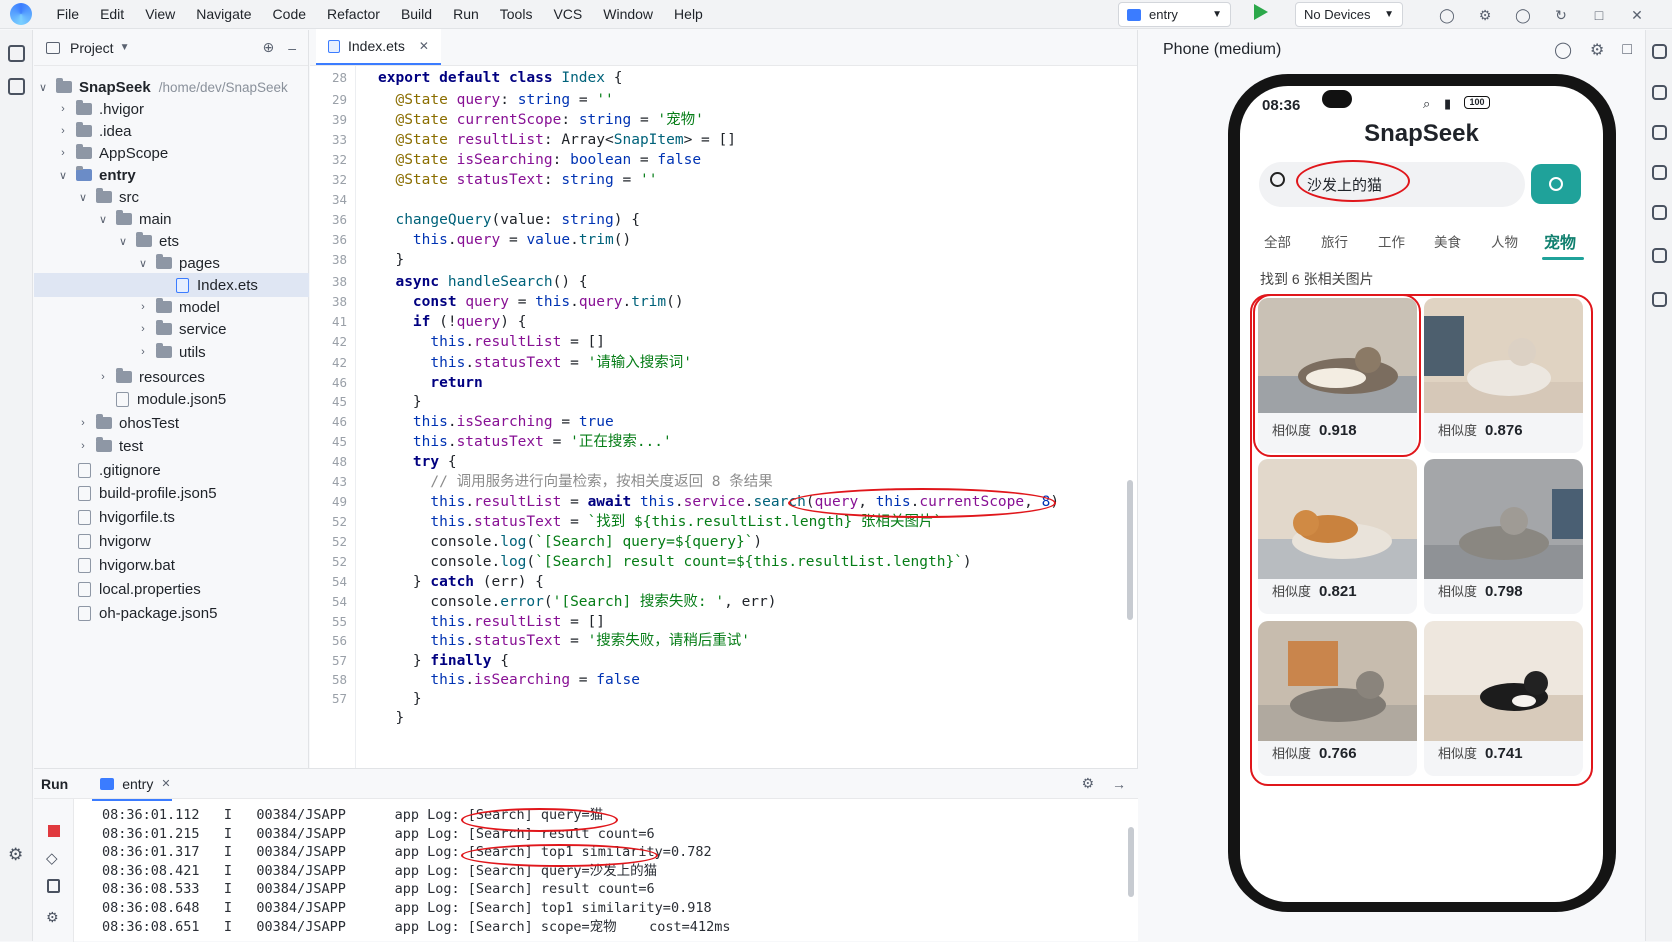 The height and width of the screenshot is (942, 1672). What do you see at coordinates (135, 219) in the screenshot?
I see `tree-item: ∨ main` at bounding box center [135, 219].